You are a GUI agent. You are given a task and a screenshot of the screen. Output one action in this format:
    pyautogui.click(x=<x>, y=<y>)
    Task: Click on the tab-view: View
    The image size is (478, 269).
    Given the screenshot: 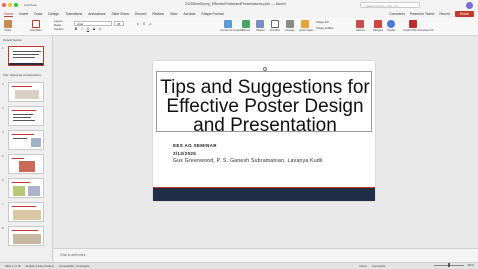 What is the action you would take?
    pyautogui.click(x=174, y=14)
    